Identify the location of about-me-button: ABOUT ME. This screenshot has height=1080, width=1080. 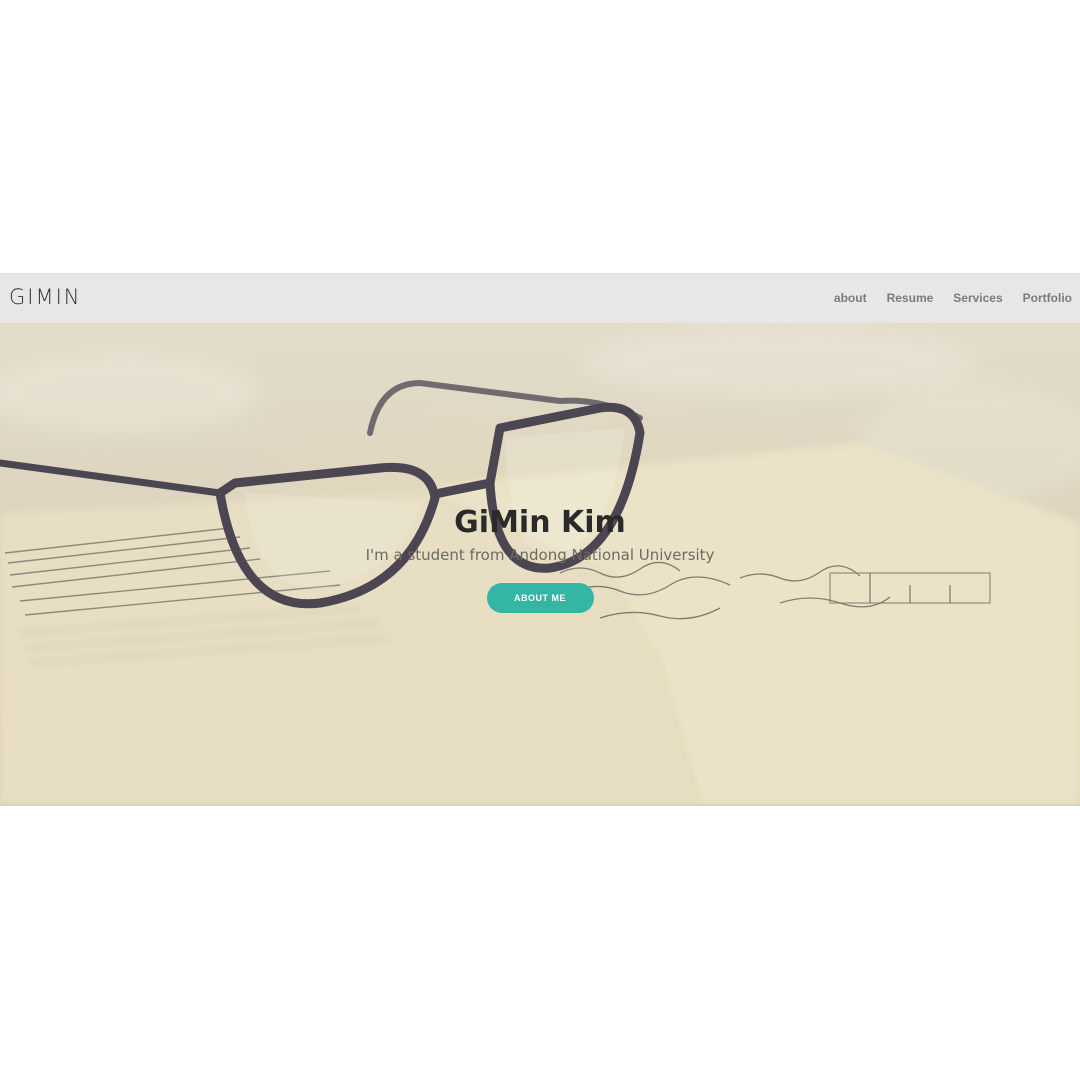
(540, 598).